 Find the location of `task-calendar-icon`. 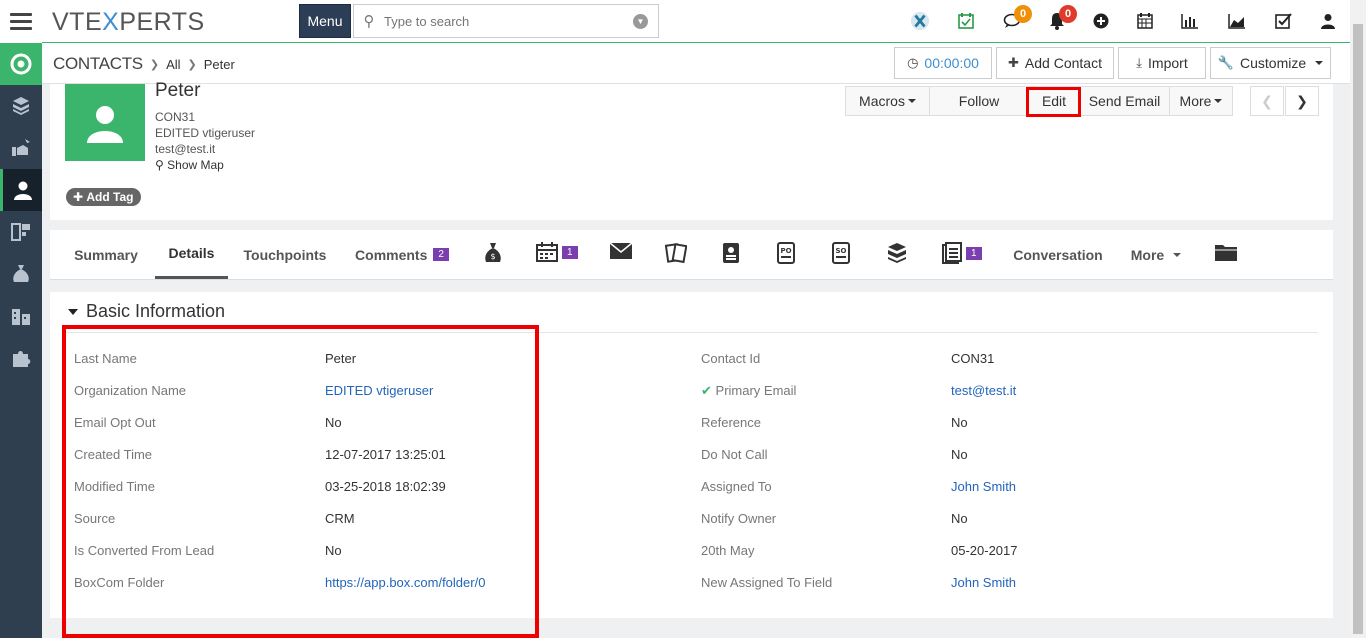

task-calendar-icon is located at coordinates (966, 21).